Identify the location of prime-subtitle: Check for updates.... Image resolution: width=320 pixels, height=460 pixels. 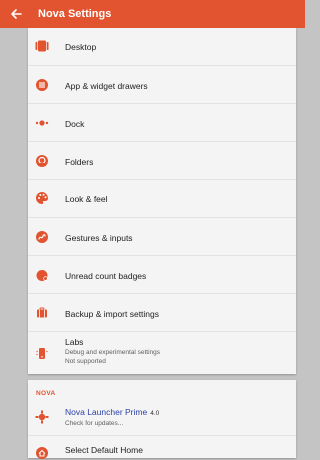
(94, 423).